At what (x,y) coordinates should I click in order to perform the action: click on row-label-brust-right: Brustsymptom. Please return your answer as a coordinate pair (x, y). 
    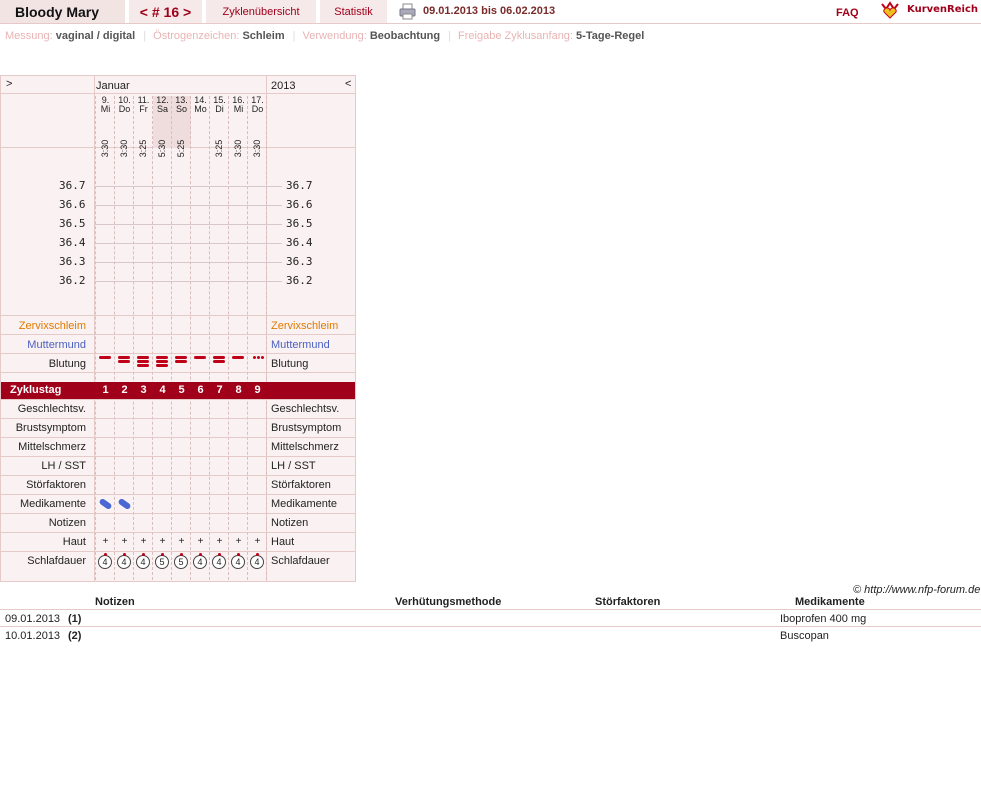
    Looking at the image, I should click on (306, 428).